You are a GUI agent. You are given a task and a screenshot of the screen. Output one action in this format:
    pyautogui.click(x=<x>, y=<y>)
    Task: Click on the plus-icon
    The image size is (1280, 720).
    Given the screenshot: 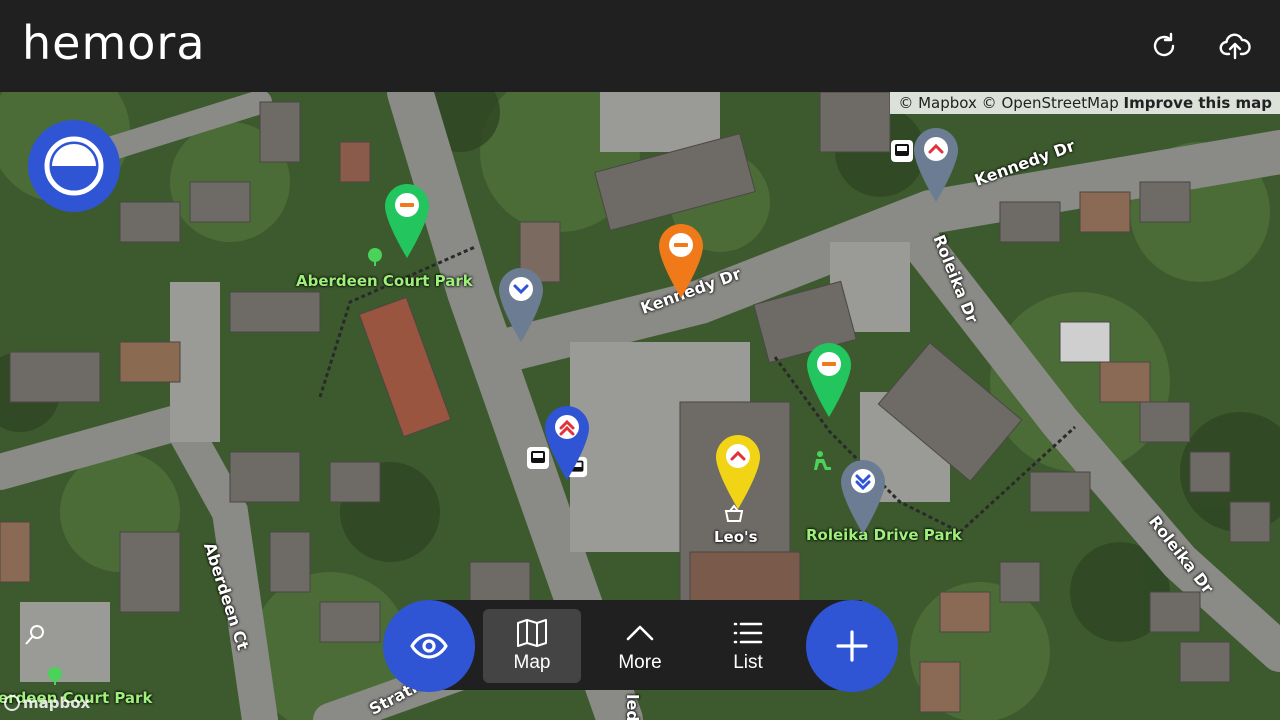 What is the action you would take?
    pyautogui.click(x=852, y=646)
    